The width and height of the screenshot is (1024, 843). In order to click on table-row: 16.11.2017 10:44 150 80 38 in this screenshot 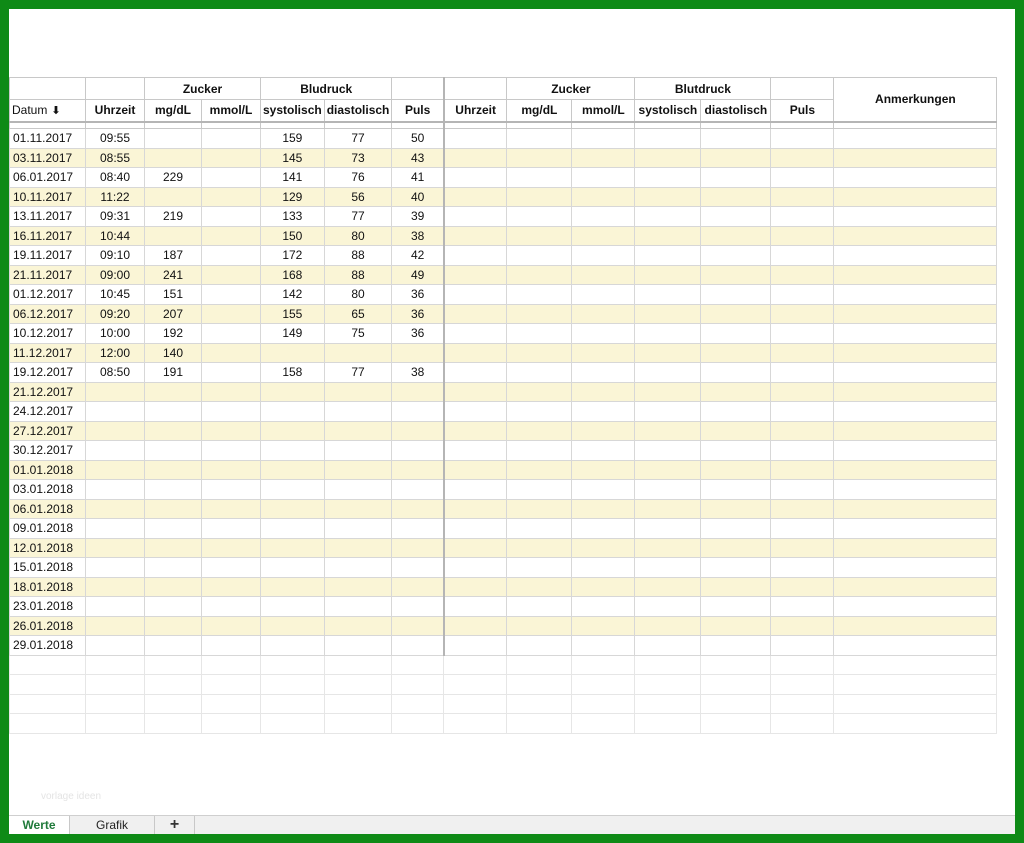, I will do `click(503, 235)`.